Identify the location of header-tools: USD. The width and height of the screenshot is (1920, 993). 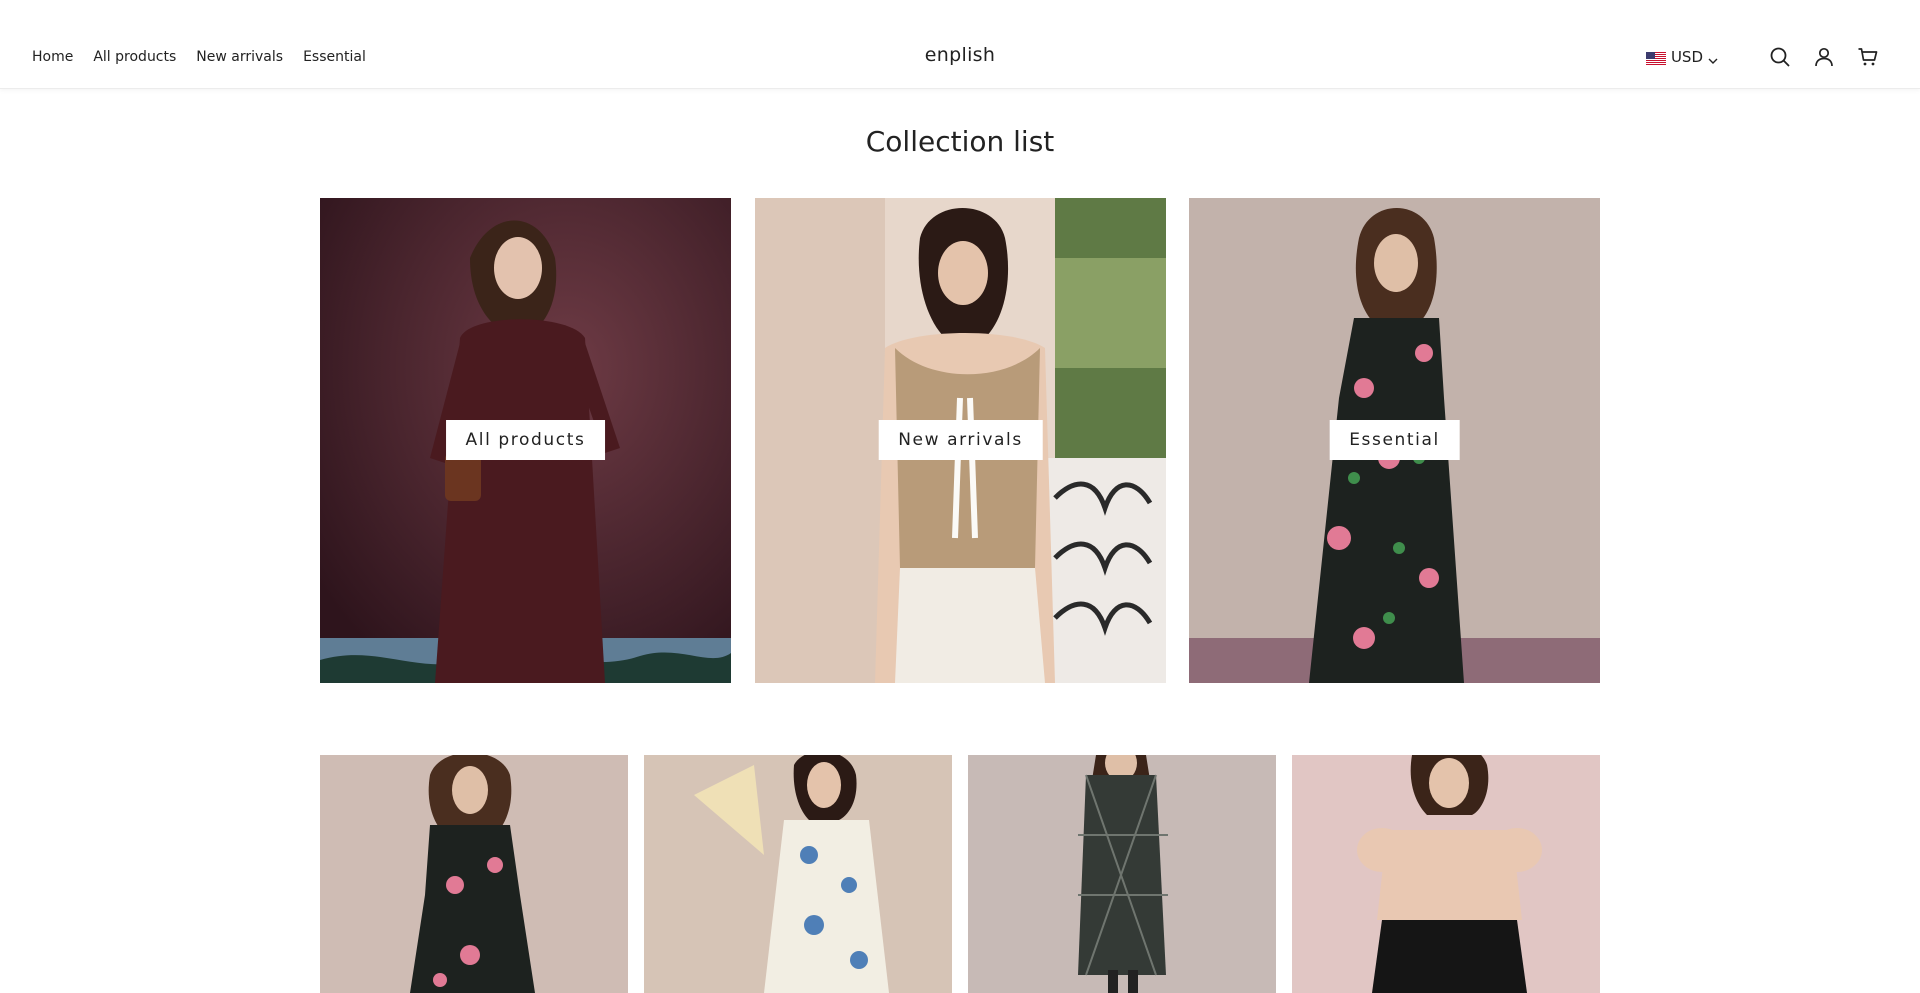
(1762, 57).